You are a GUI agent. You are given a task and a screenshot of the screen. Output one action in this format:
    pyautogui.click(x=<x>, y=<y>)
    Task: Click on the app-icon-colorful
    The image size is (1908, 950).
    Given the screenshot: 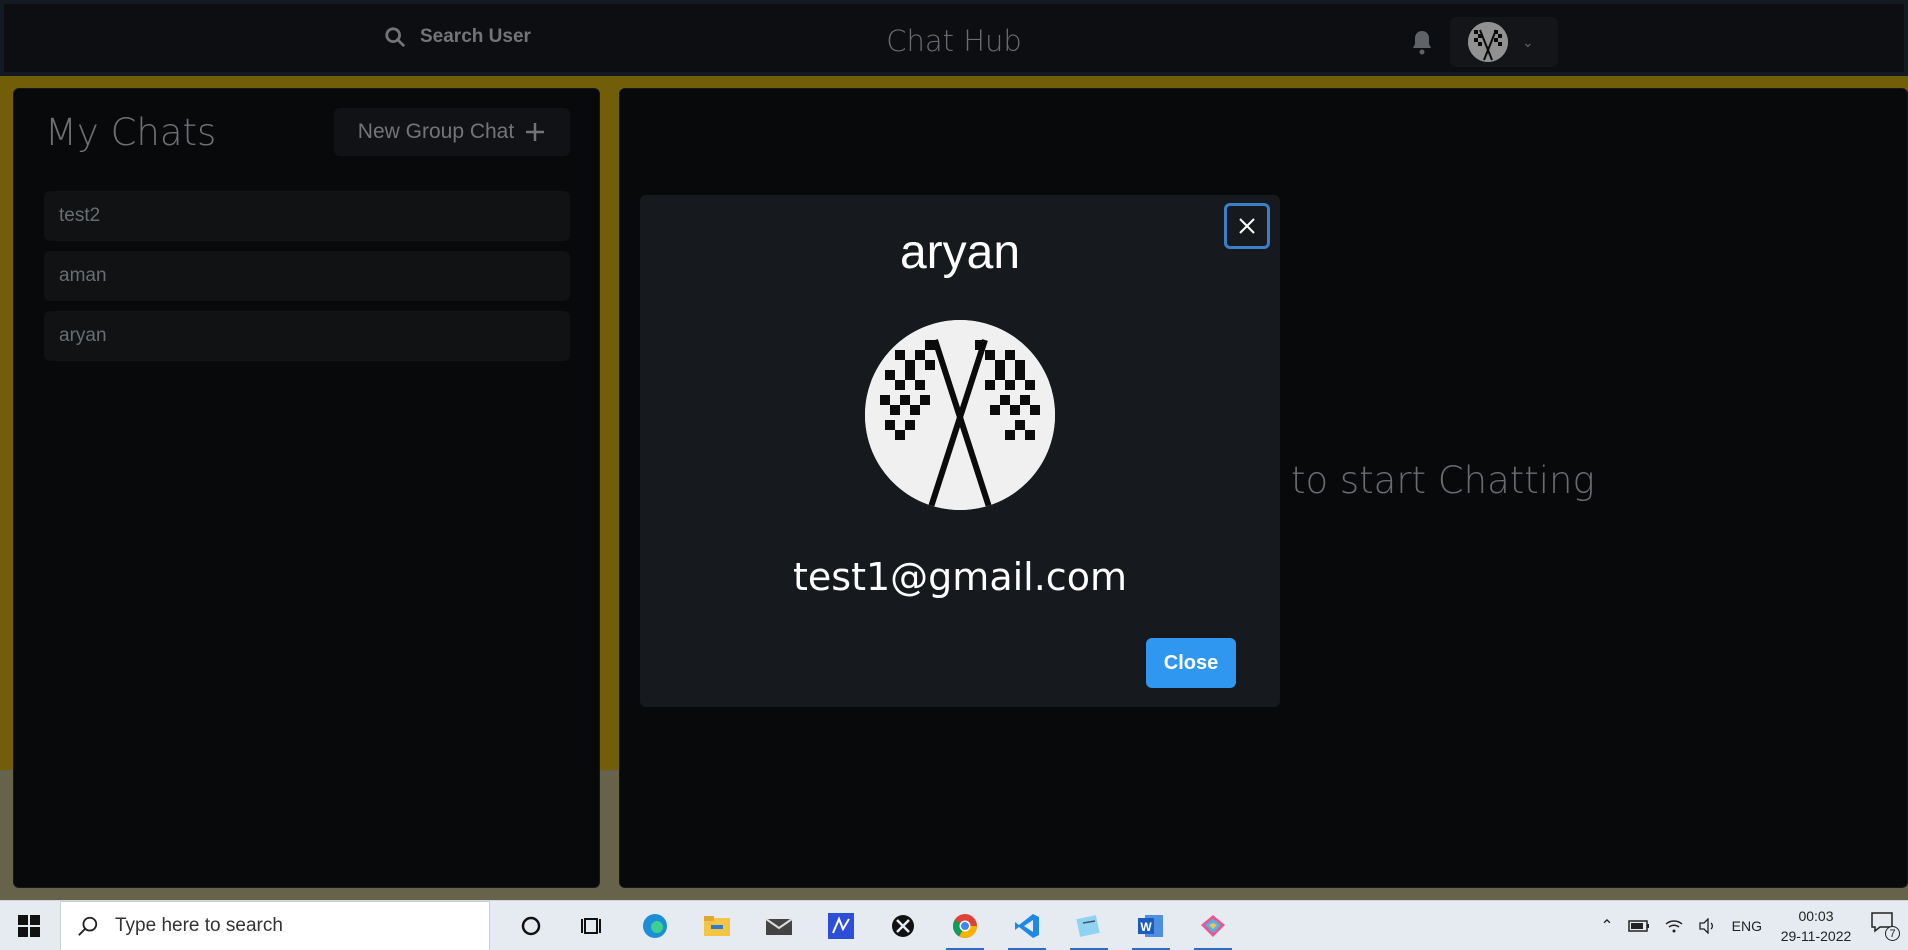 What is the action you would take?
    pyautogui.click(x=1213, y=925)
    